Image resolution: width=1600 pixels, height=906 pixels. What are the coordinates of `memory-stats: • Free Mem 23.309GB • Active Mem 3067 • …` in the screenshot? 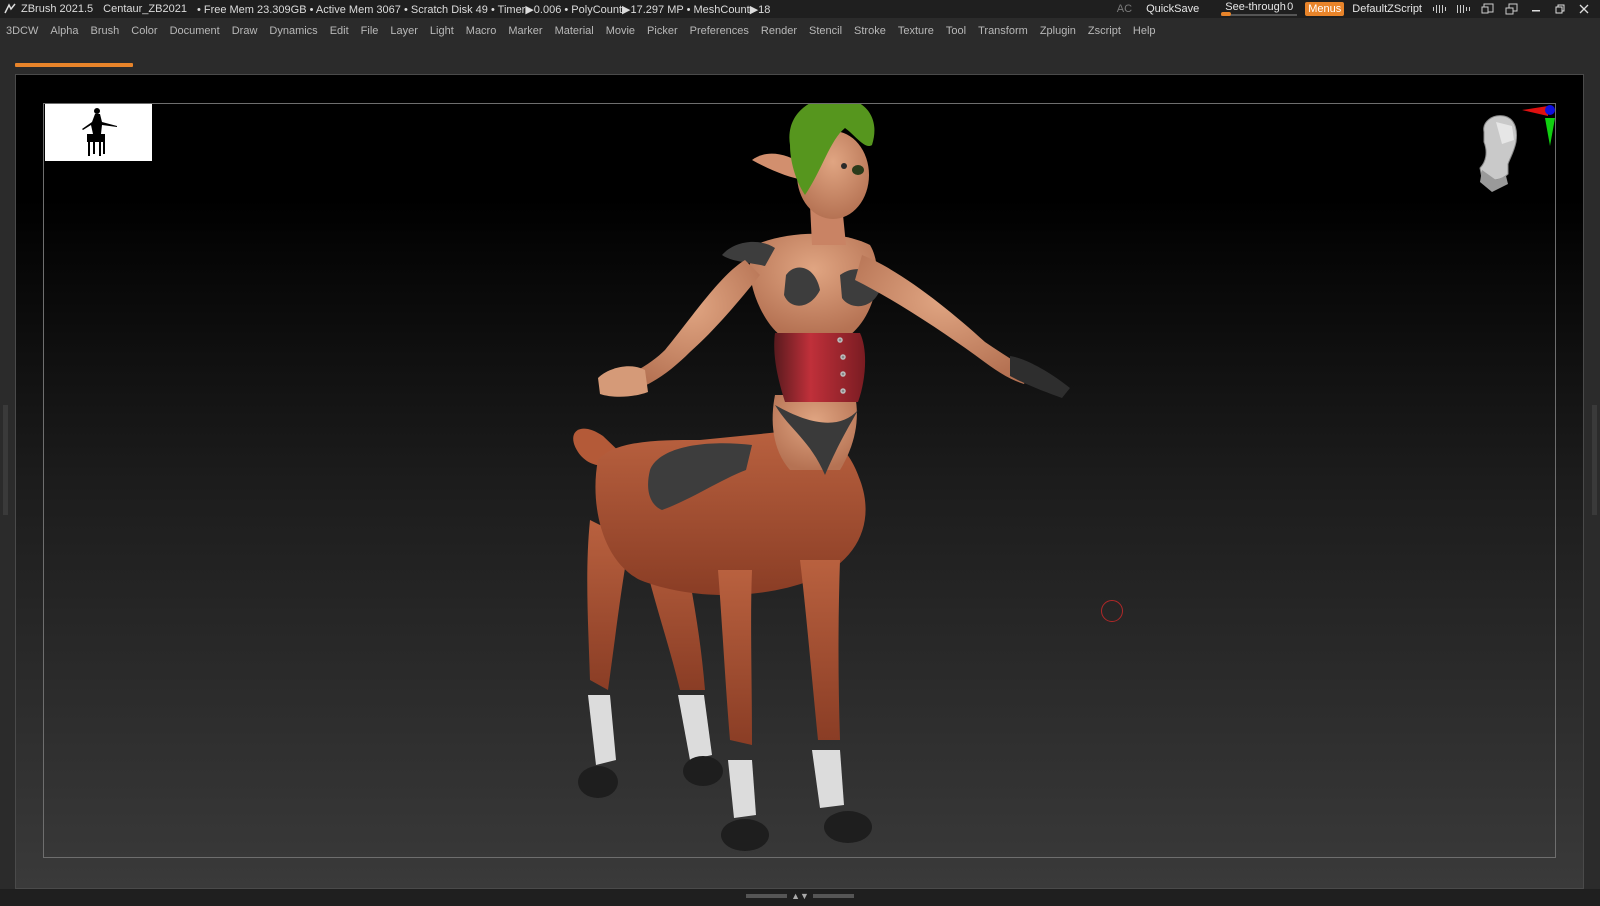 It's located at (483, 9).